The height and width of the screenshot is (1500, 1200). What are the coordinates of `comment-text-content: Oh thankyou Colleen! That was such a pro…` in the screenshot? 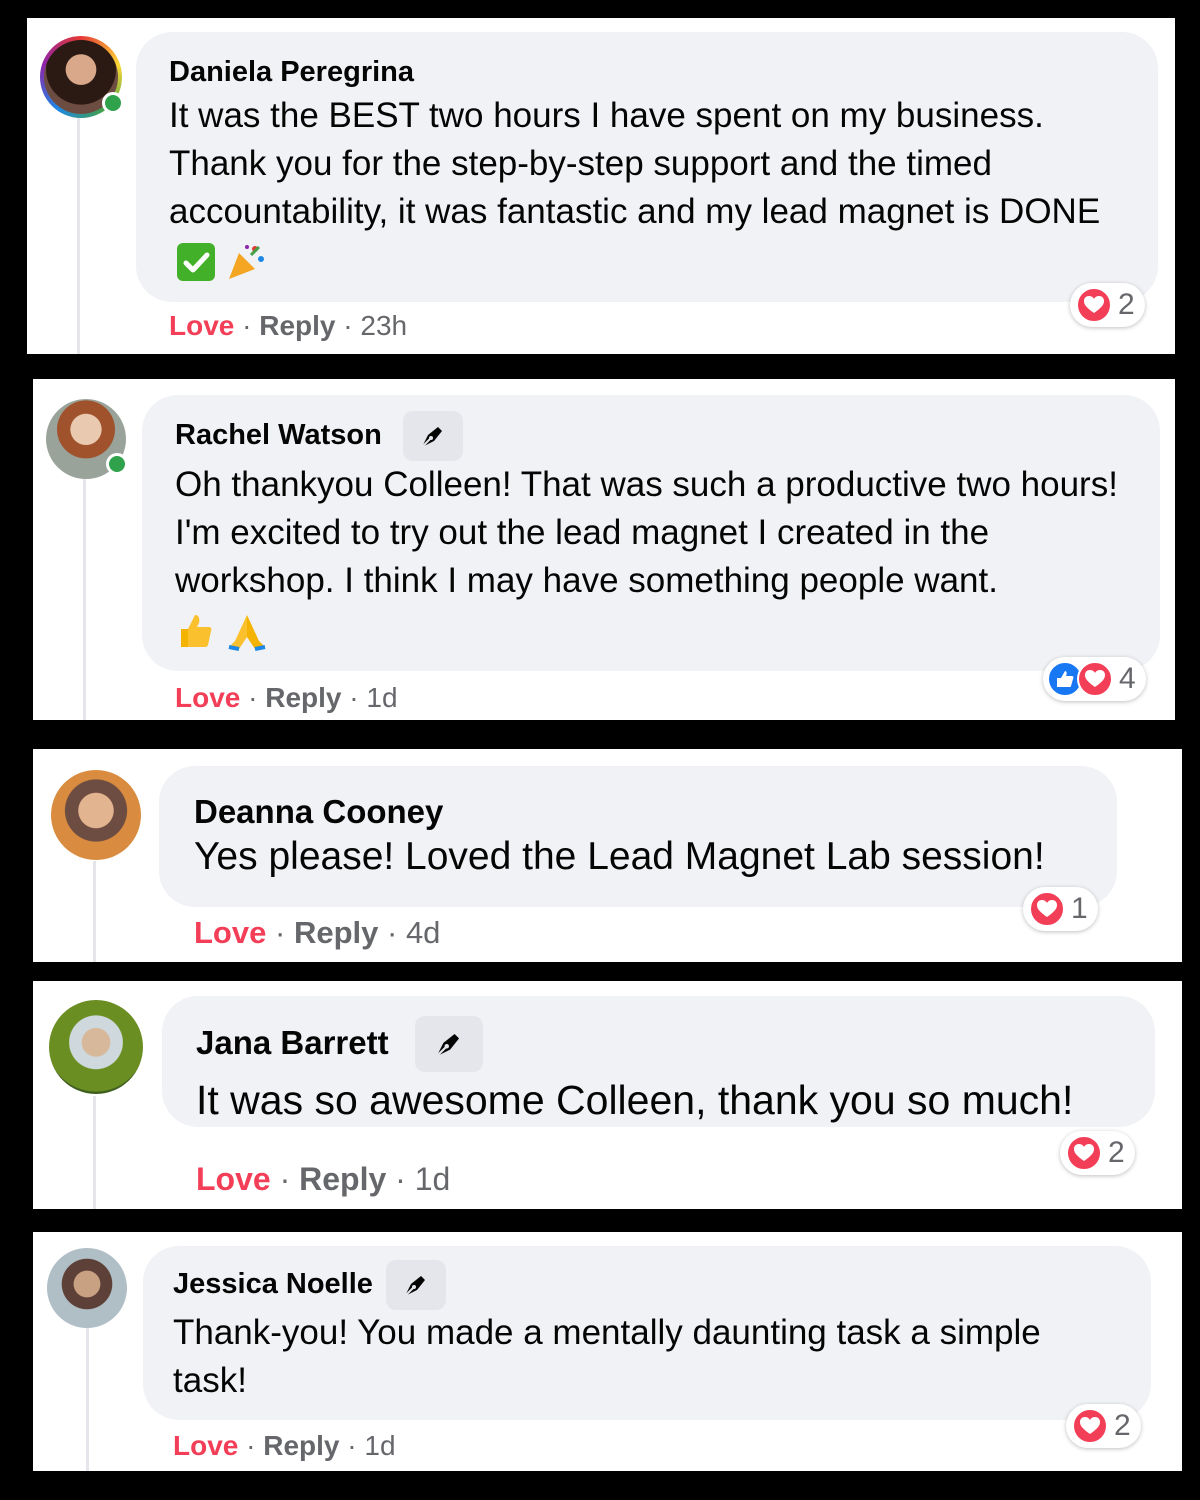 It's located at (646, 532).